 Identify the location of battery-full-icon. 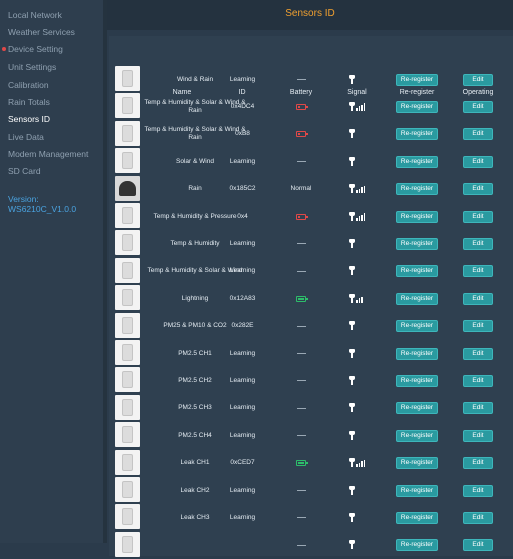
(302, 298).